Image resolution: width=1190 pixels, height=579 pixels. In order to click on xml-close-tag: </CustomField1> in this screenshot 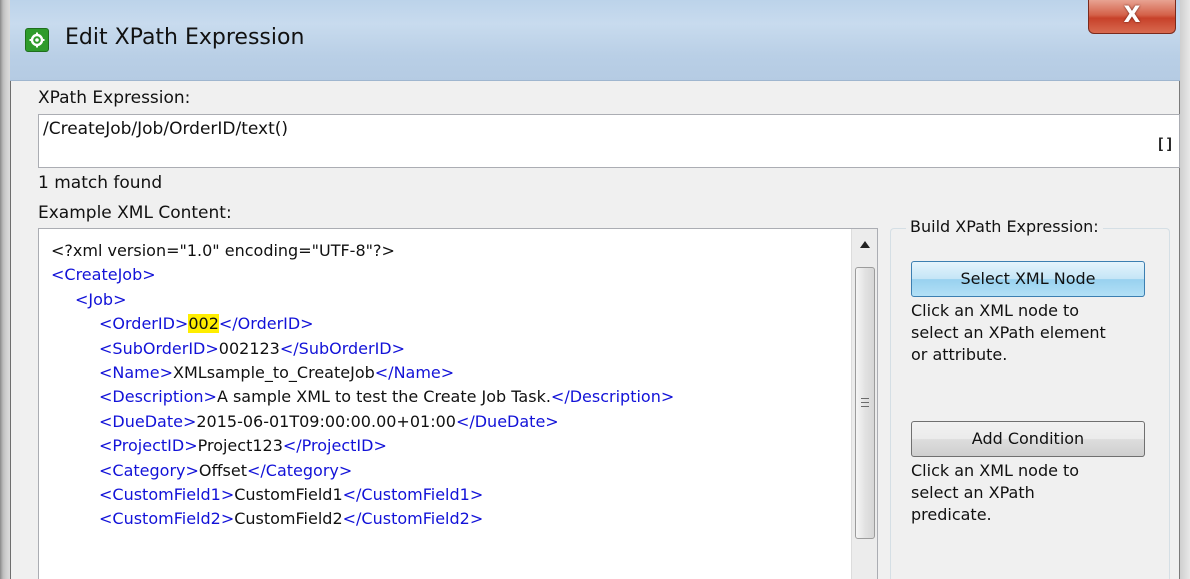, I will do `click(413, 494)`.